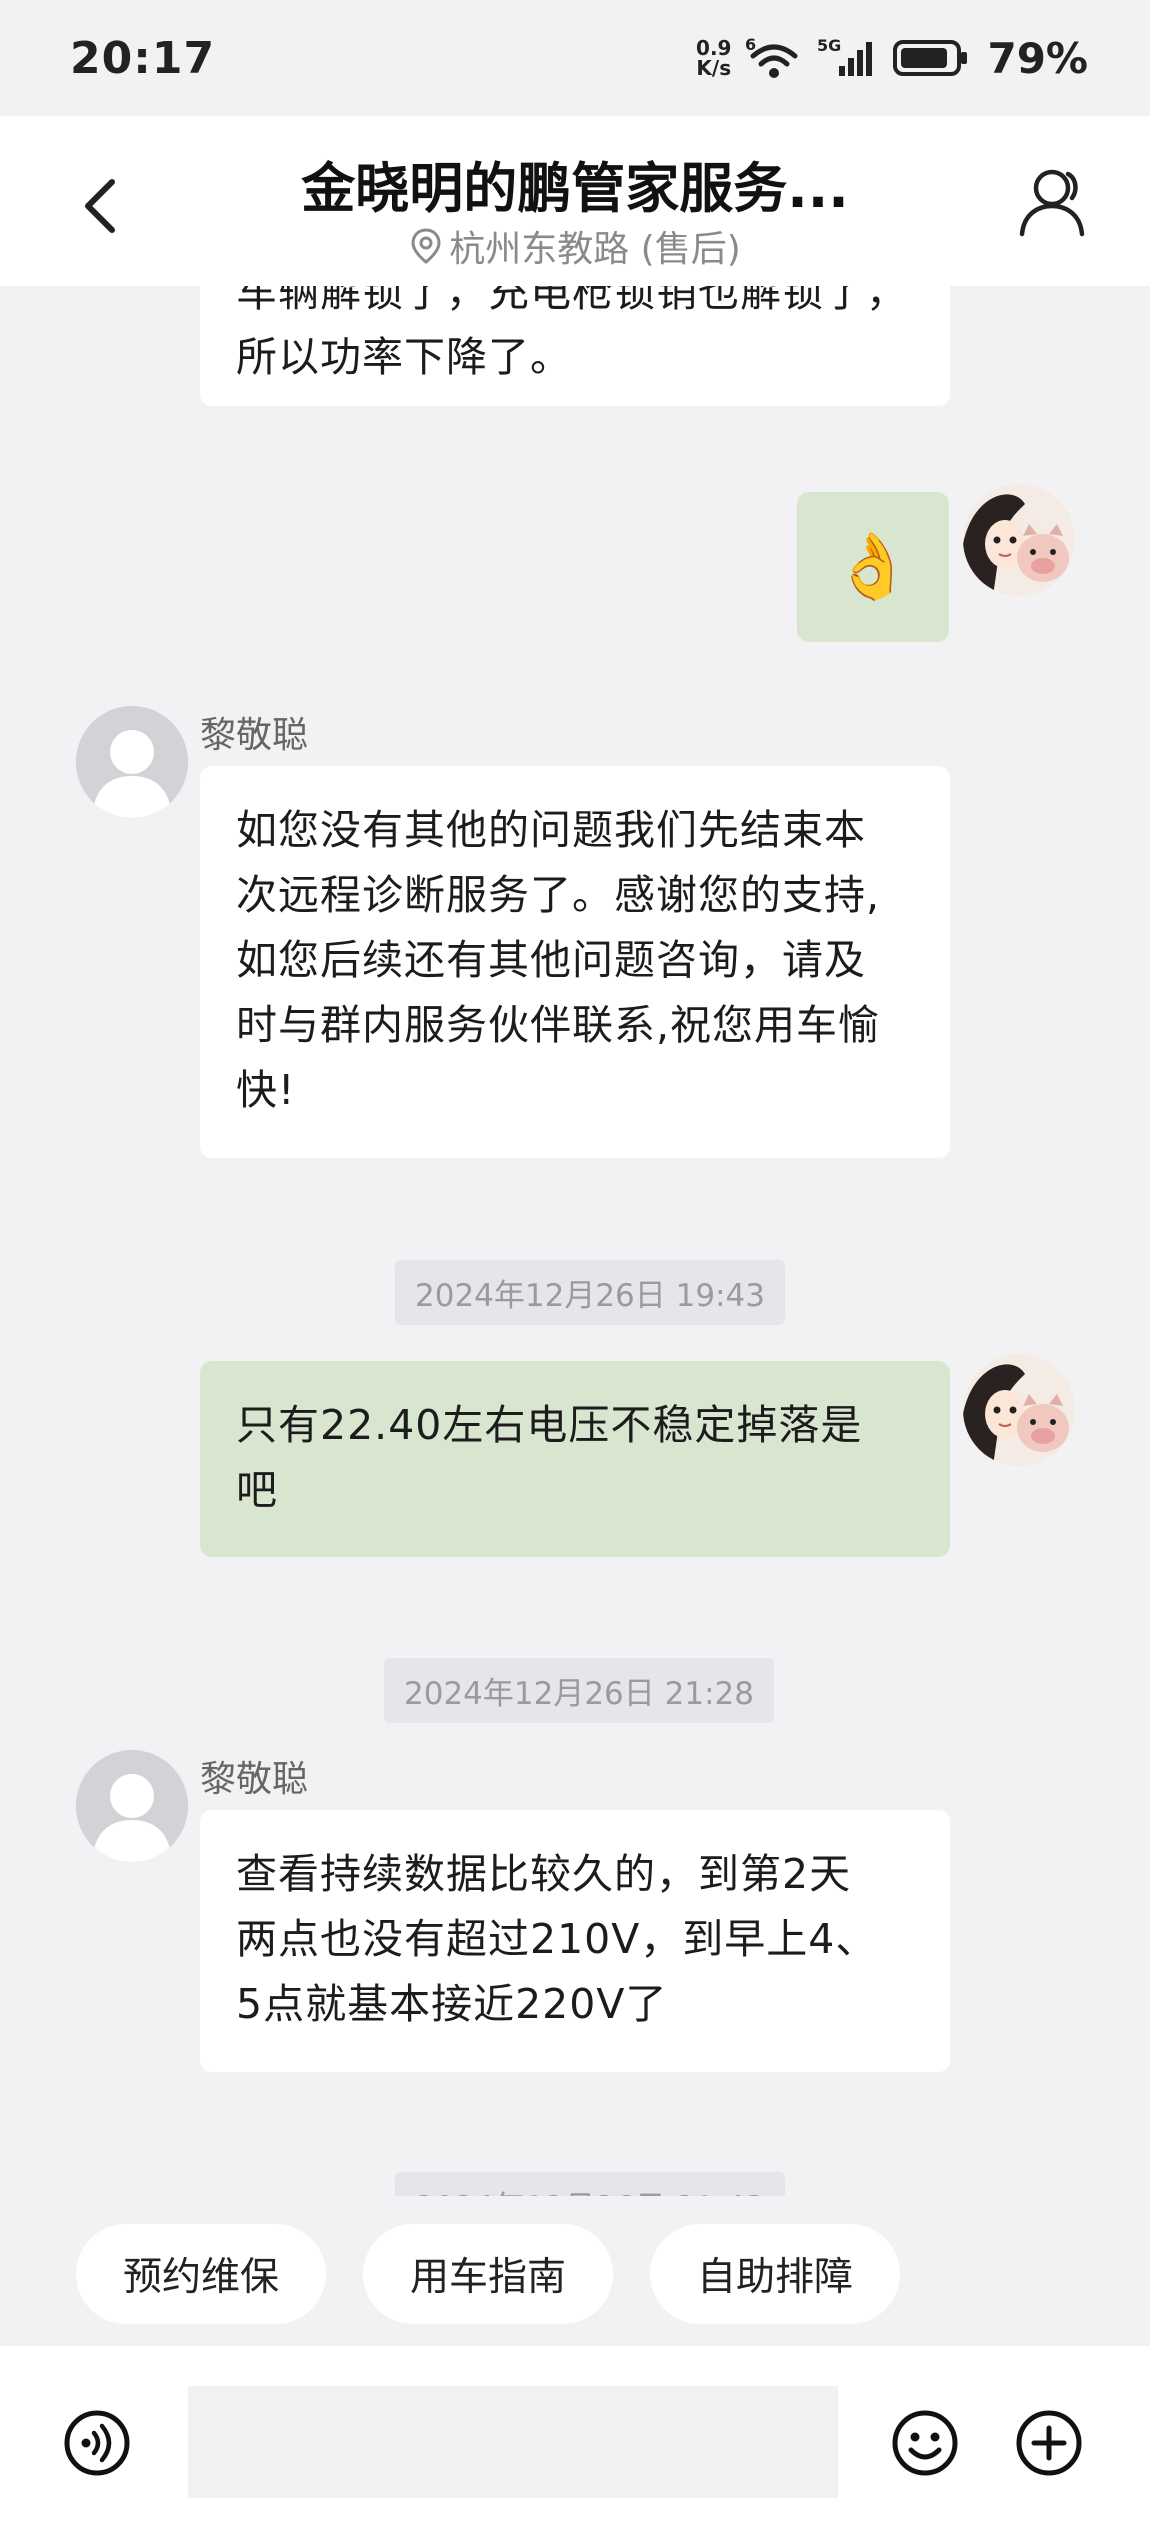 Image resolution: width=1150 pixels, height=2537 pixels. Describe the element at coordinates (775, 2274) in the screenshot. I see `quick-action-self-troubleshoot: 自助排障` at that location.